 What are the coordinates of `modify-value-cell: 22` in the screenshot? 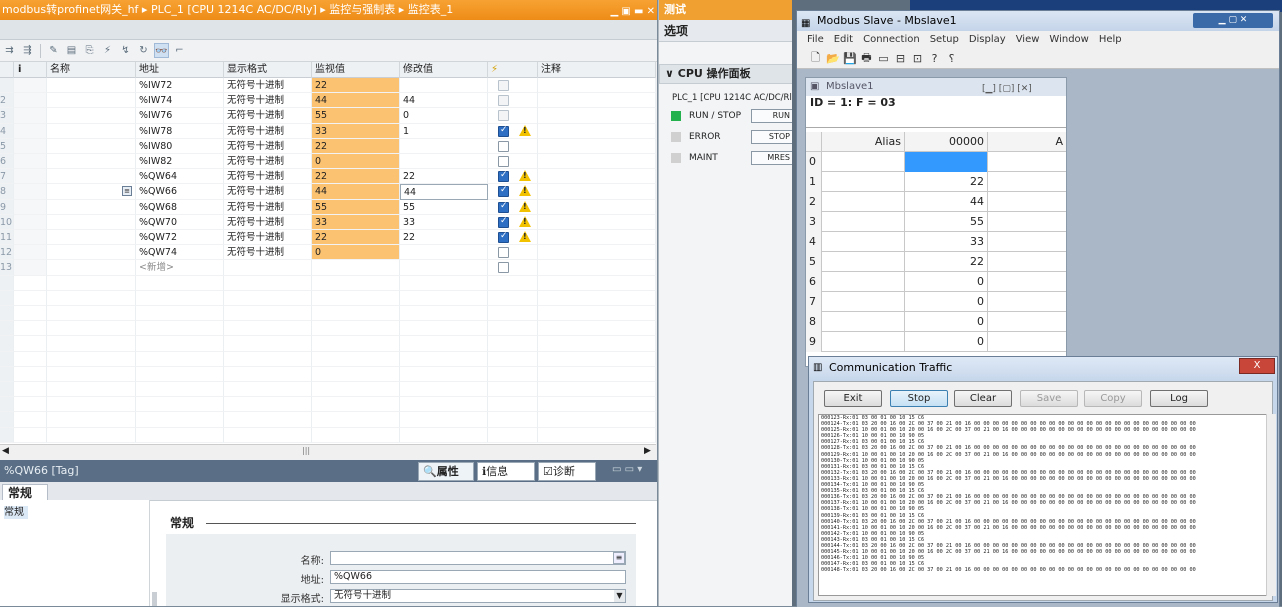 It's located at (444, 238).